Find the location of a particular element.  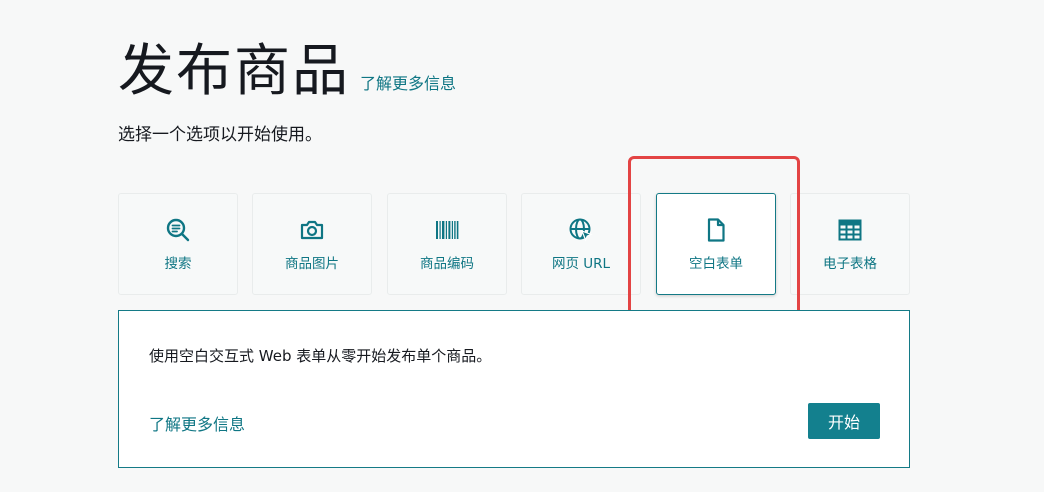

start-button: 开始 is located at coordinates (844, 421).